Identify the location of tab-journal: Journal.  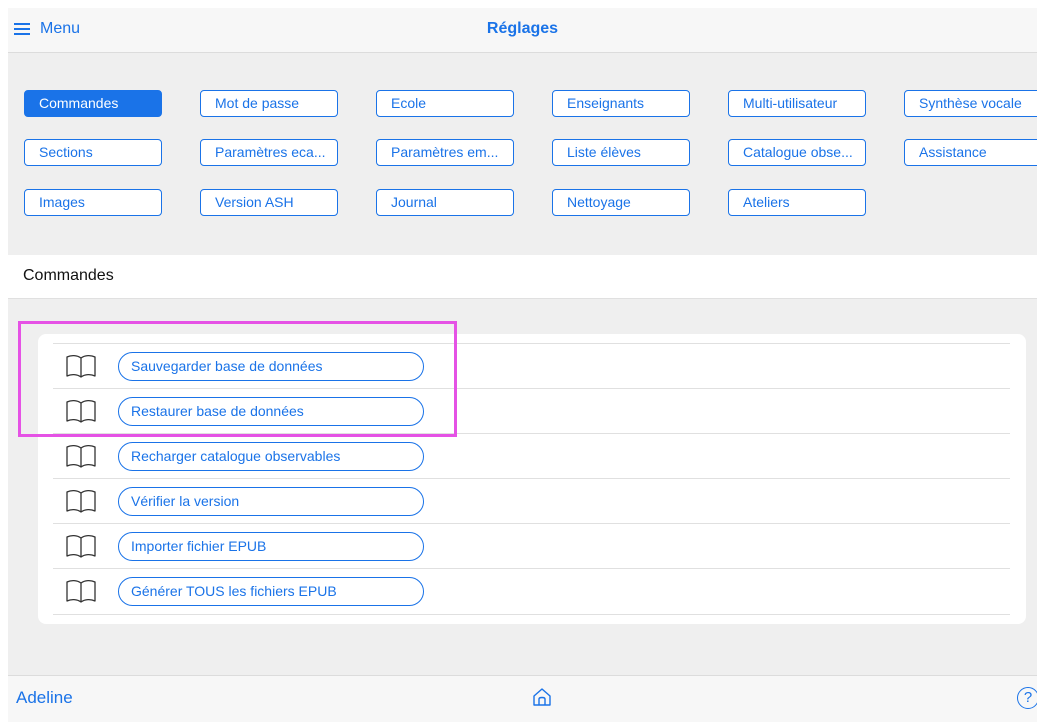
(445, 202).